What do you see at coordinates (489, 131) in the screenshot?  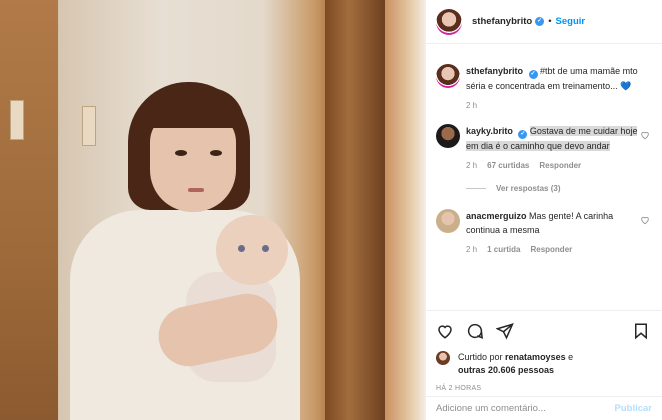 I see `comment-username: kayky.brito` at bounding box center [489, 131].